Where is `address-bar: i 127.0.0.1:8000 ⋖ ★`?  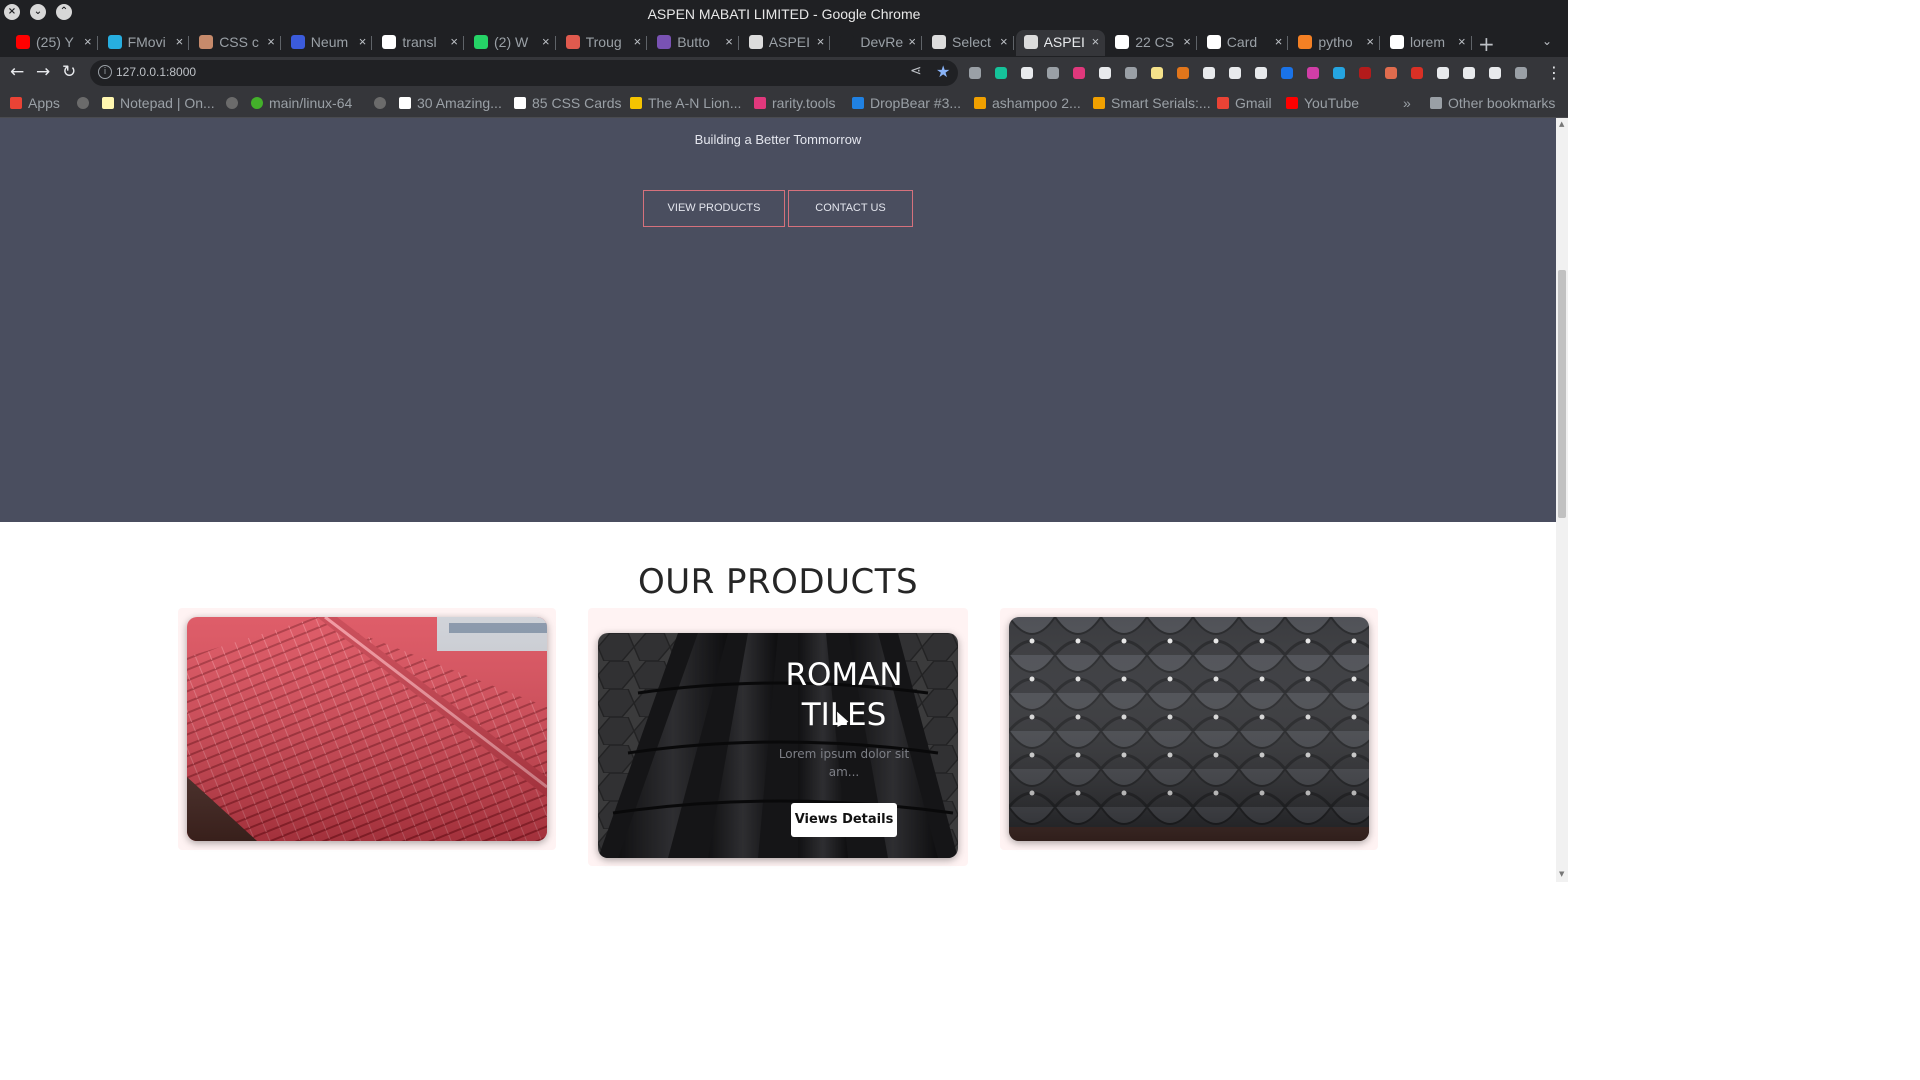 address-bar: i 127.0.0.1:8000 ⋖ ★ is located at coordinates (524, 73).